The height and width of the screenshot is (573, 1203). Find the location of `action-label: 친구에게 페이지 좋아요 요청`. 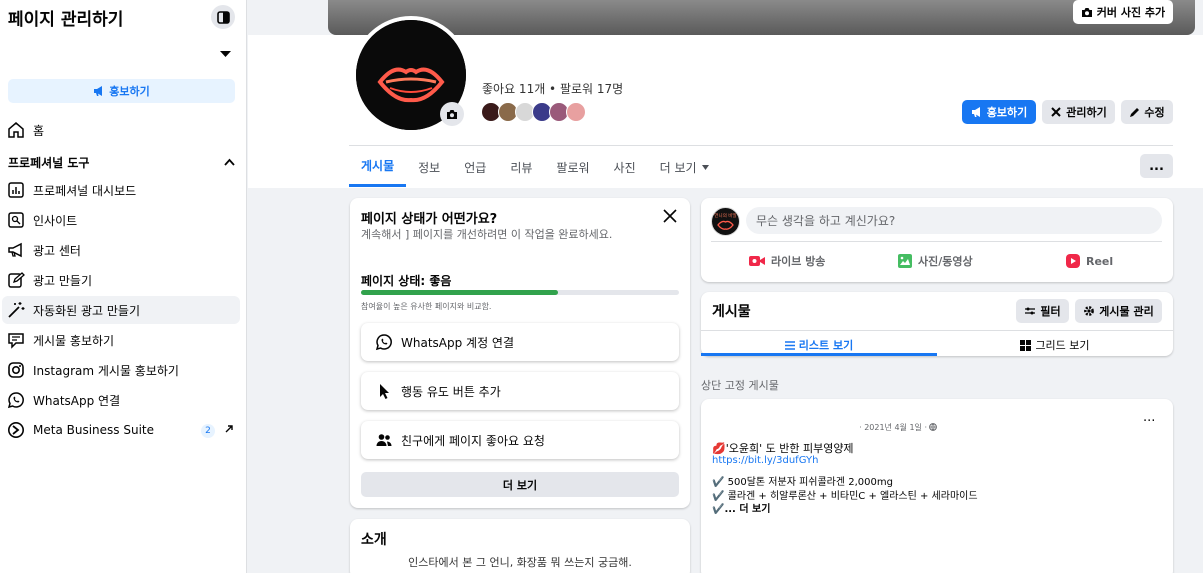

action-label: 친구에게 페이지 좋아요 요청 is located at coordinates (473, 440).